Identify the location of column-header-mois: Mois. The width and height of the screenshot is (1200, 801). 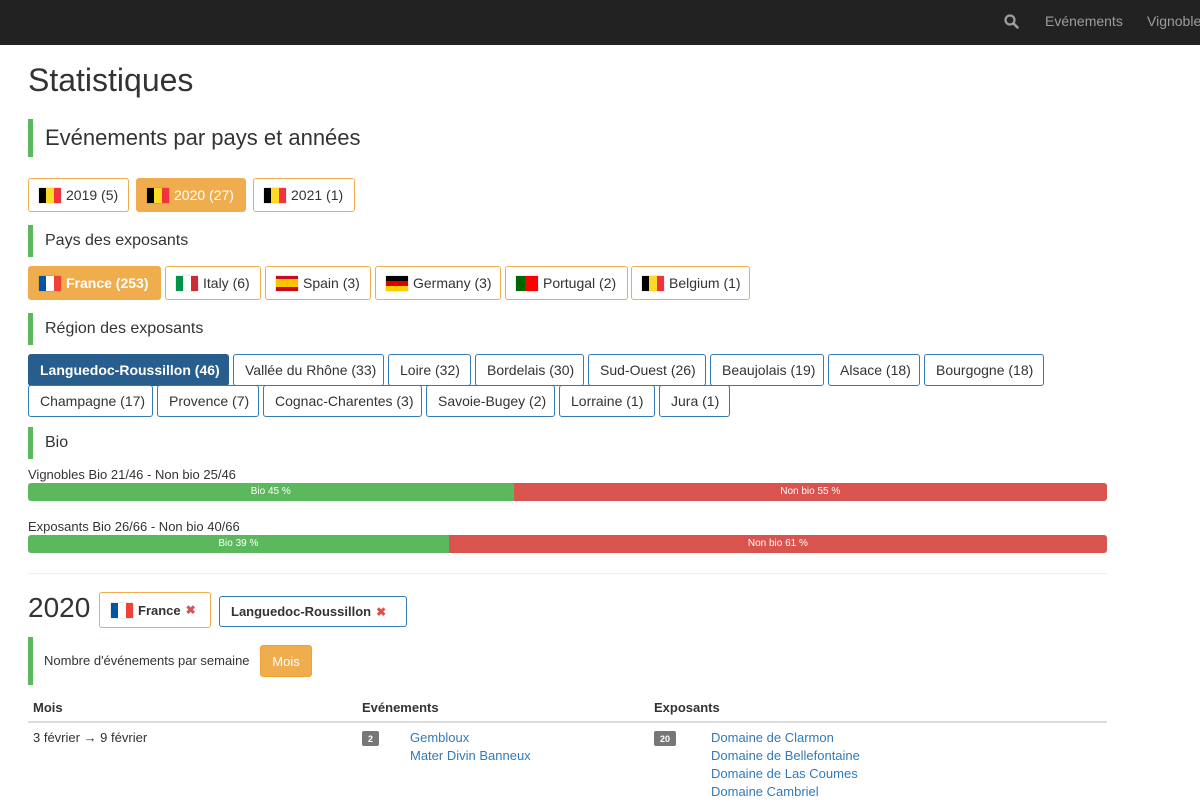
(48, 707).